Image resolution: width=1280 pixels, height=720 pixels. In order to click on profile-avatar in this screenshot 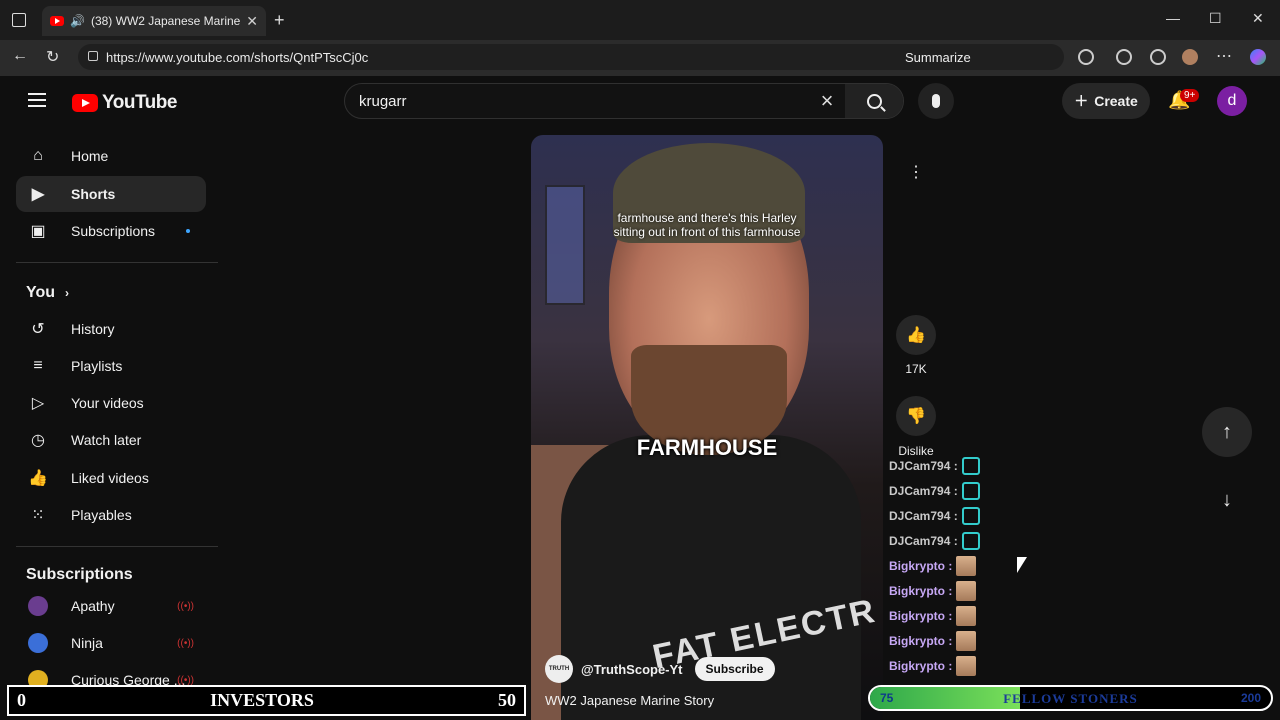, I will do `click(1190, 57)`.